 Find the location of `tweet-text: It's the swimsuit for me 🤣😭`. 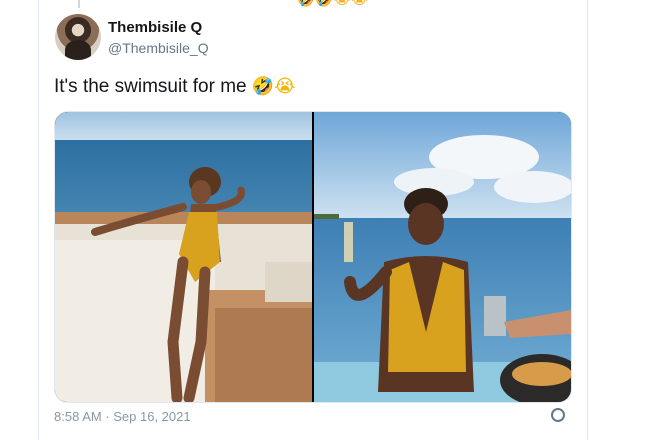

tweet-text: It's the swimsuit for me 🤣😭 is located at coordinates (174, 87).